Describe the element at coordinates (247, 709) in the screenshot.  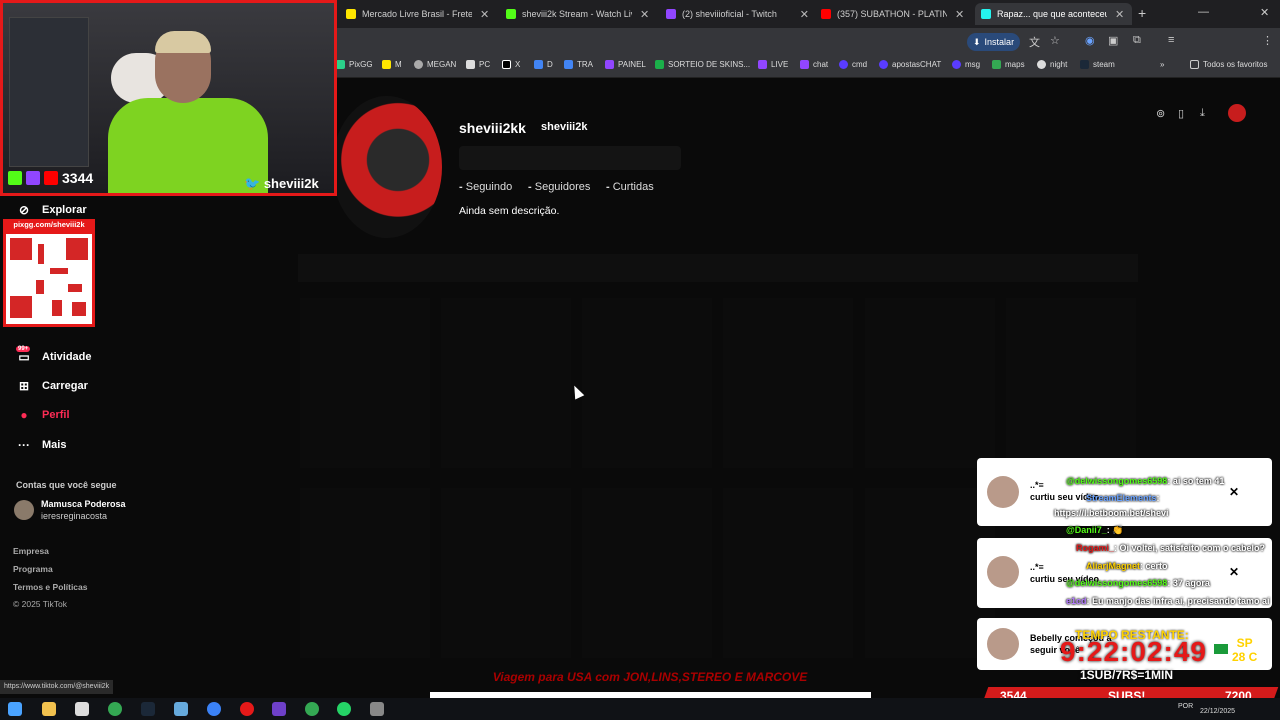
I see `opera-icon` at that location.